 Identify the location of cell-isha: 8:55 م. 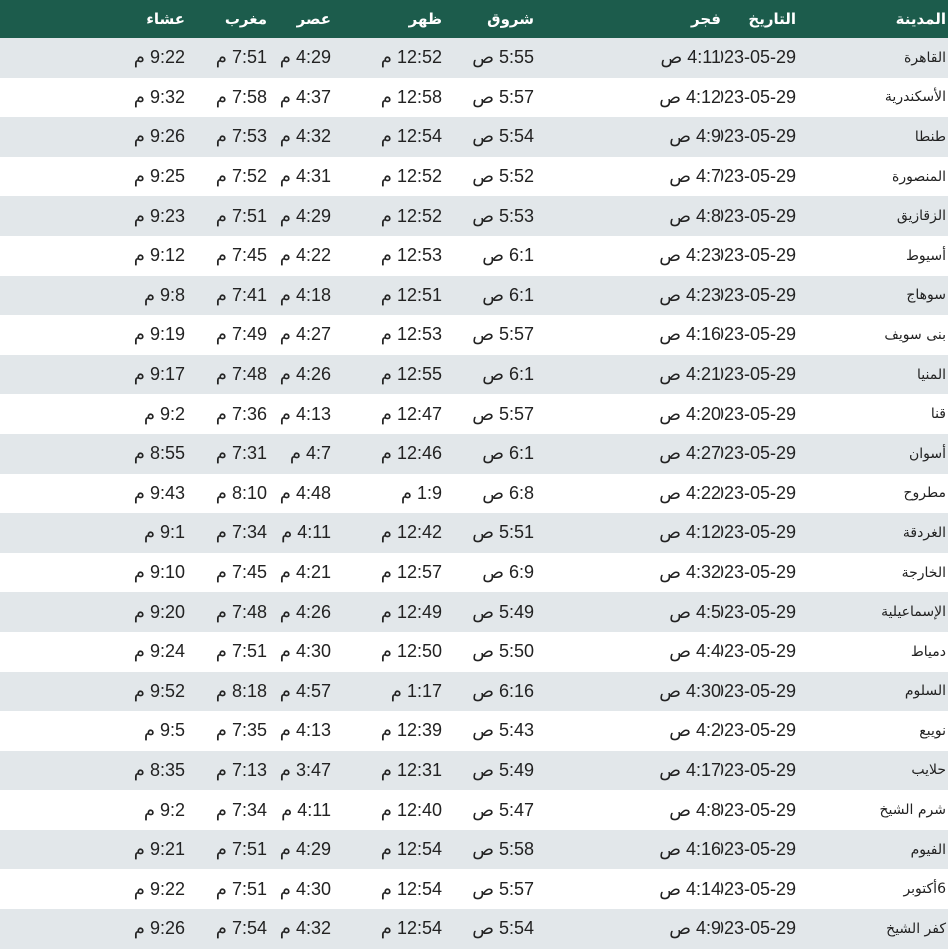
(159, 453).